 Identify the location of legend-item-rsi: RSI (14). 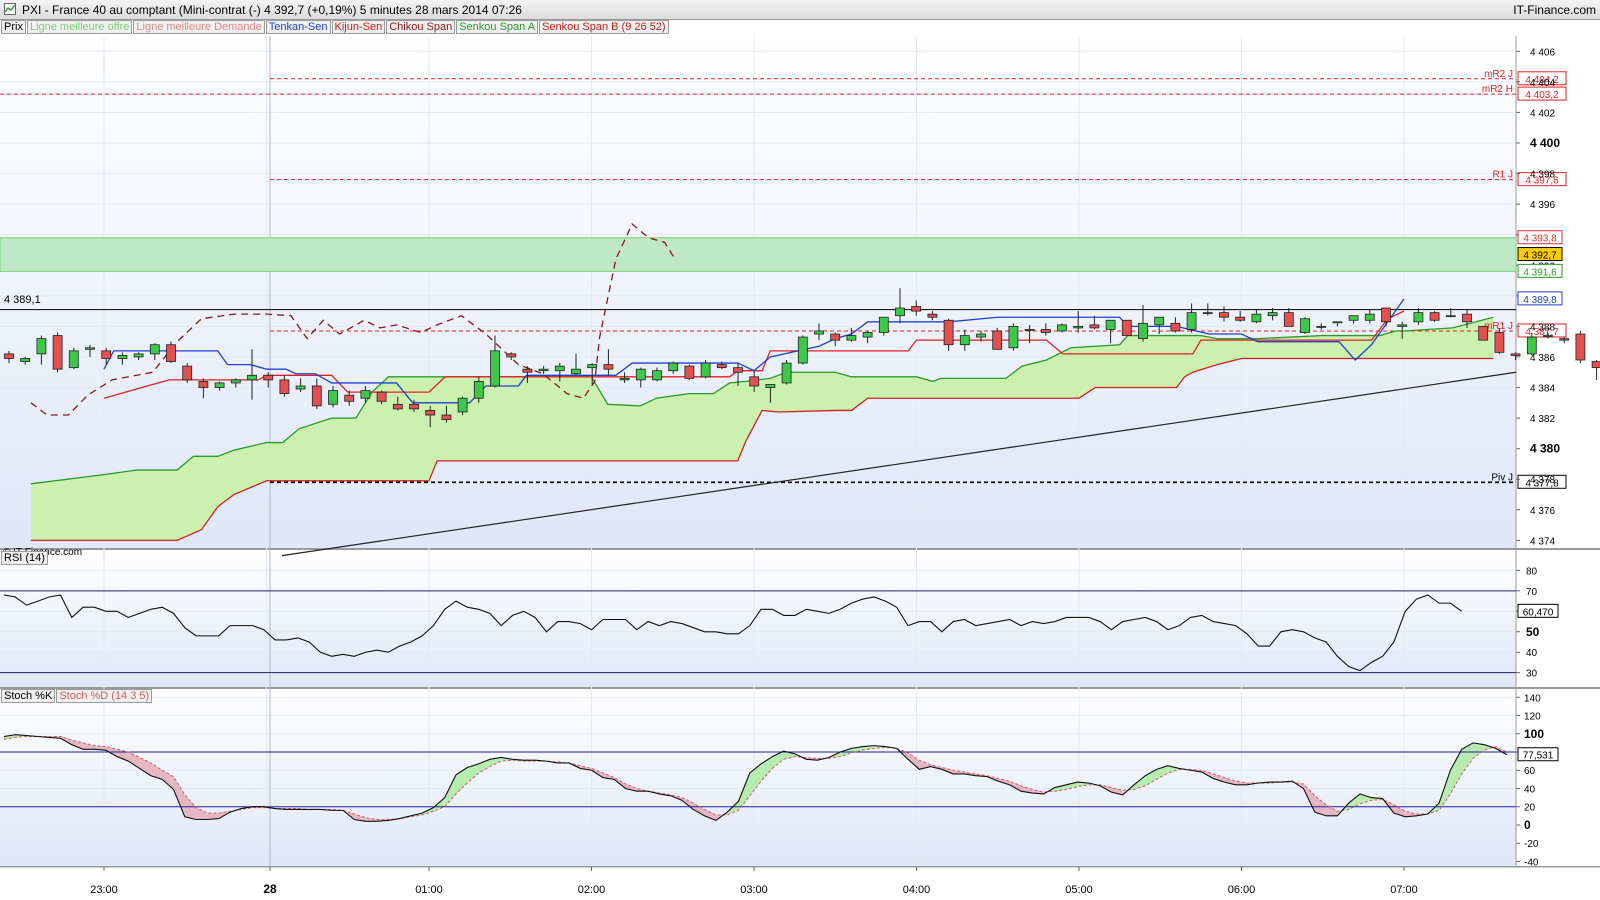
(24, 558).